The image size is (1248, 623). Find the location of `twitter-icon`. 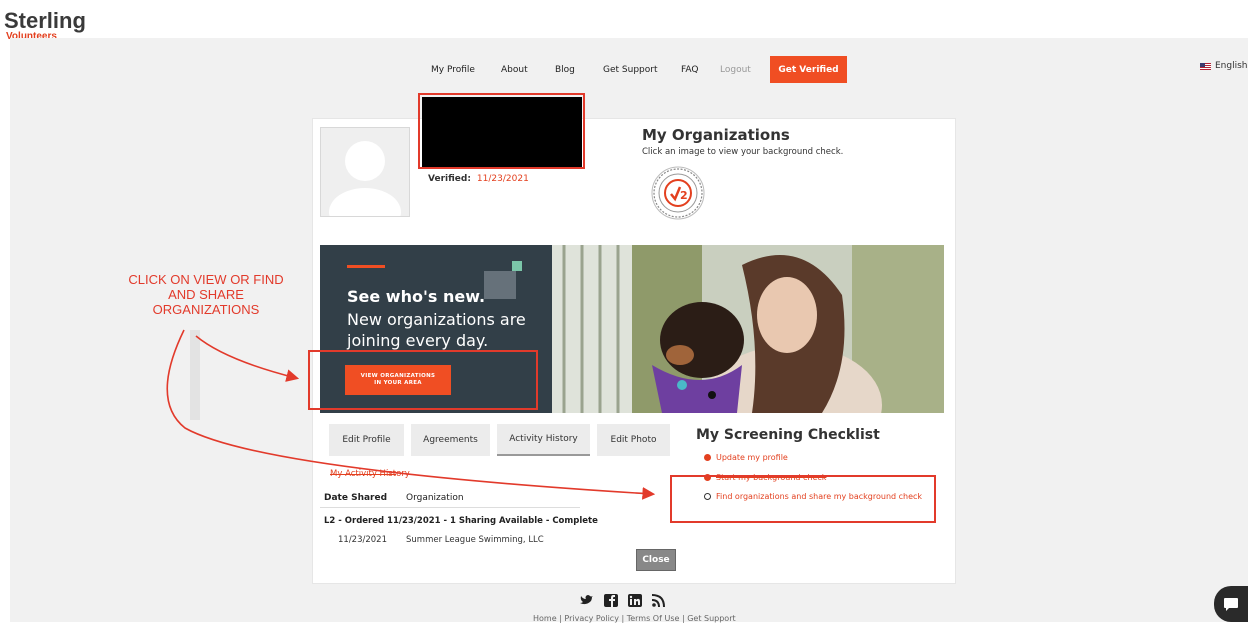

twitter-icon is located at coordinates (587, 601).